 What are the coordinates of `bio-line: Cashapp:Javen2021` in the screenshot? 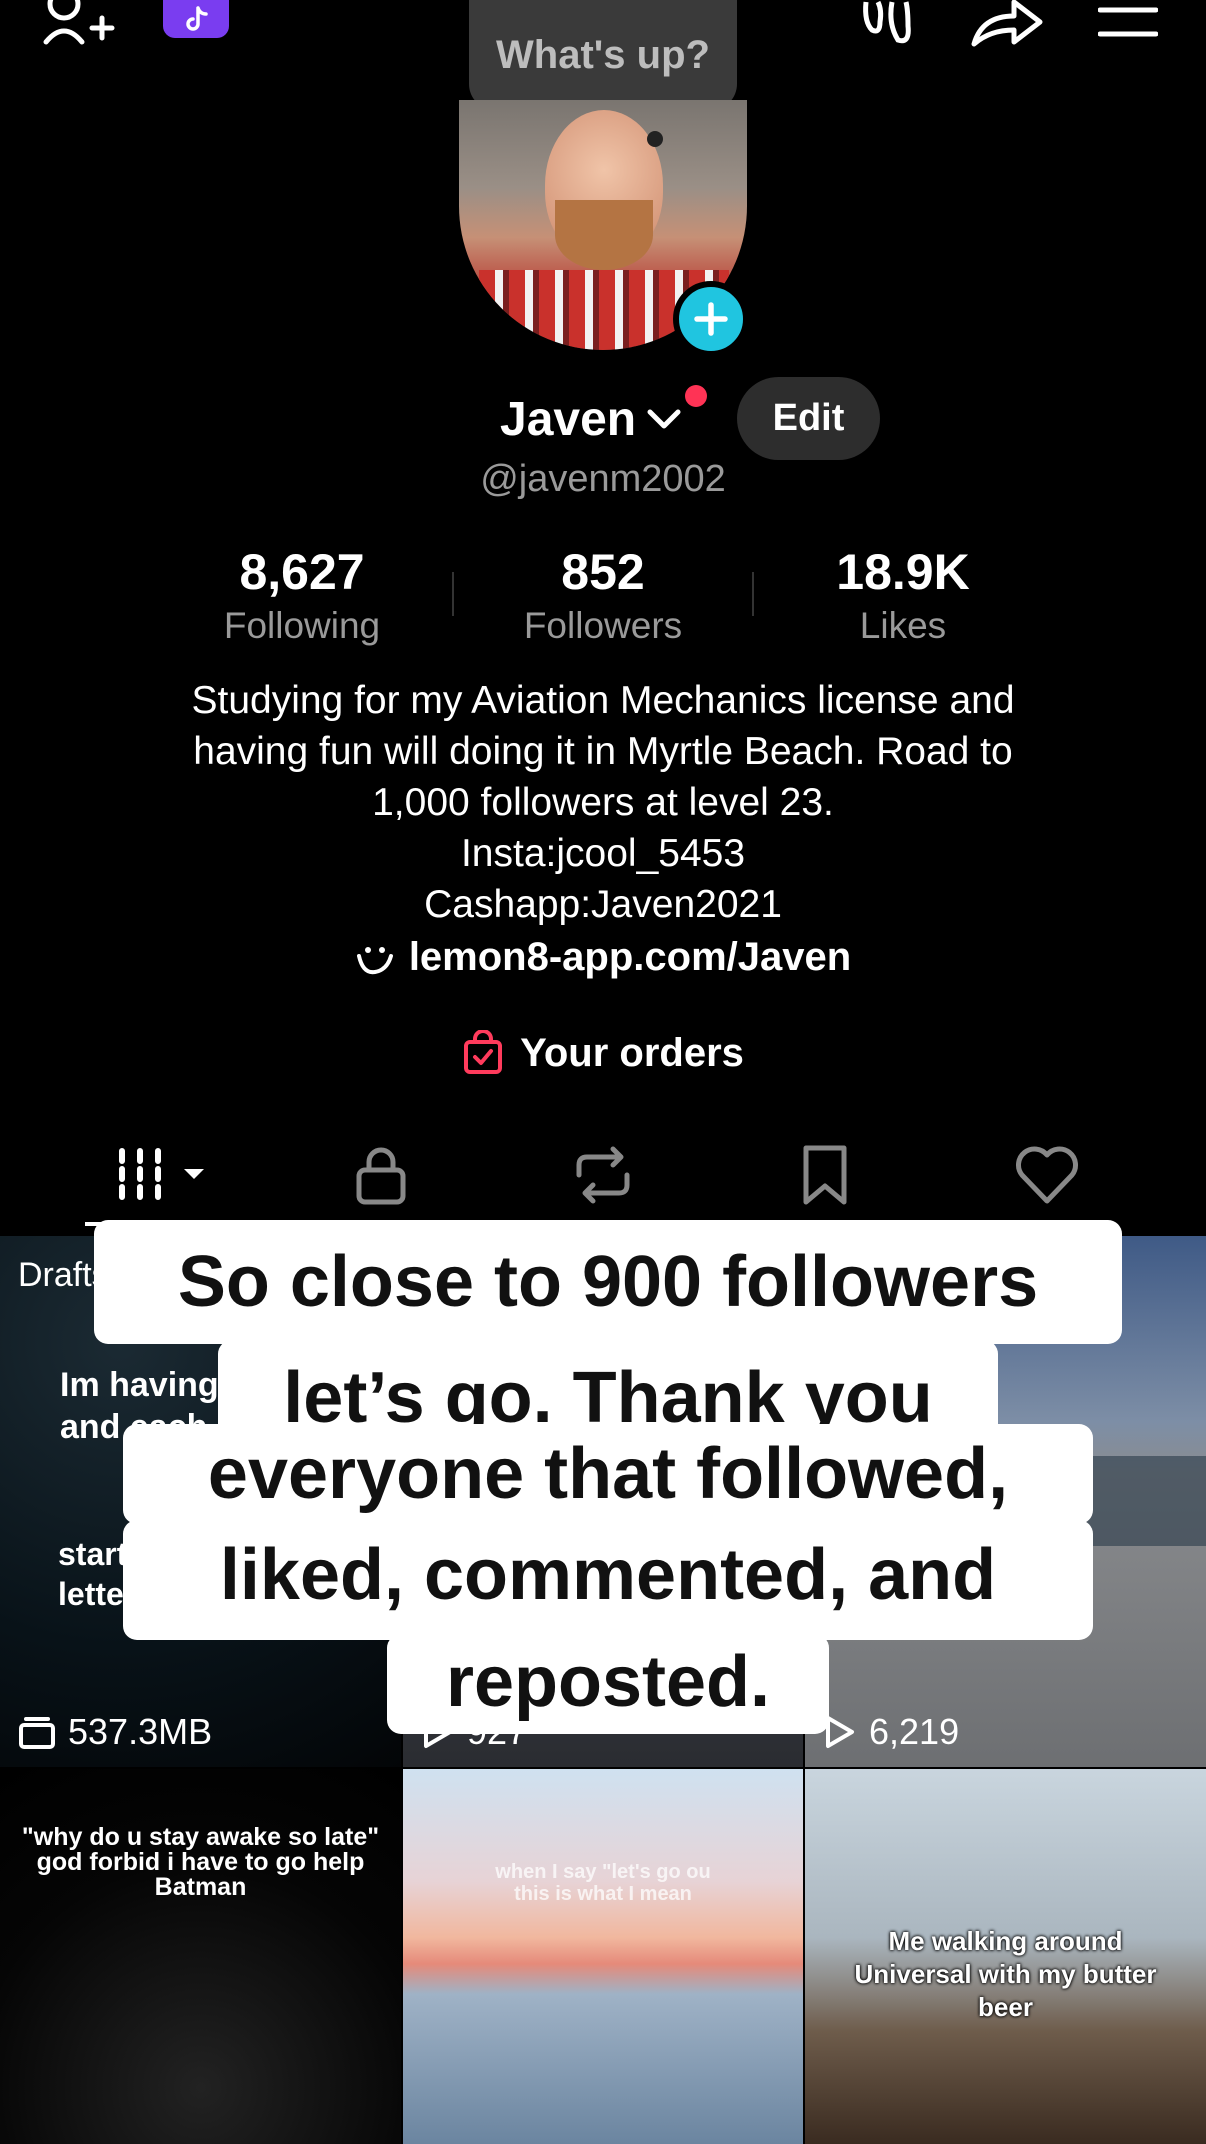 It's located at (603, 904).